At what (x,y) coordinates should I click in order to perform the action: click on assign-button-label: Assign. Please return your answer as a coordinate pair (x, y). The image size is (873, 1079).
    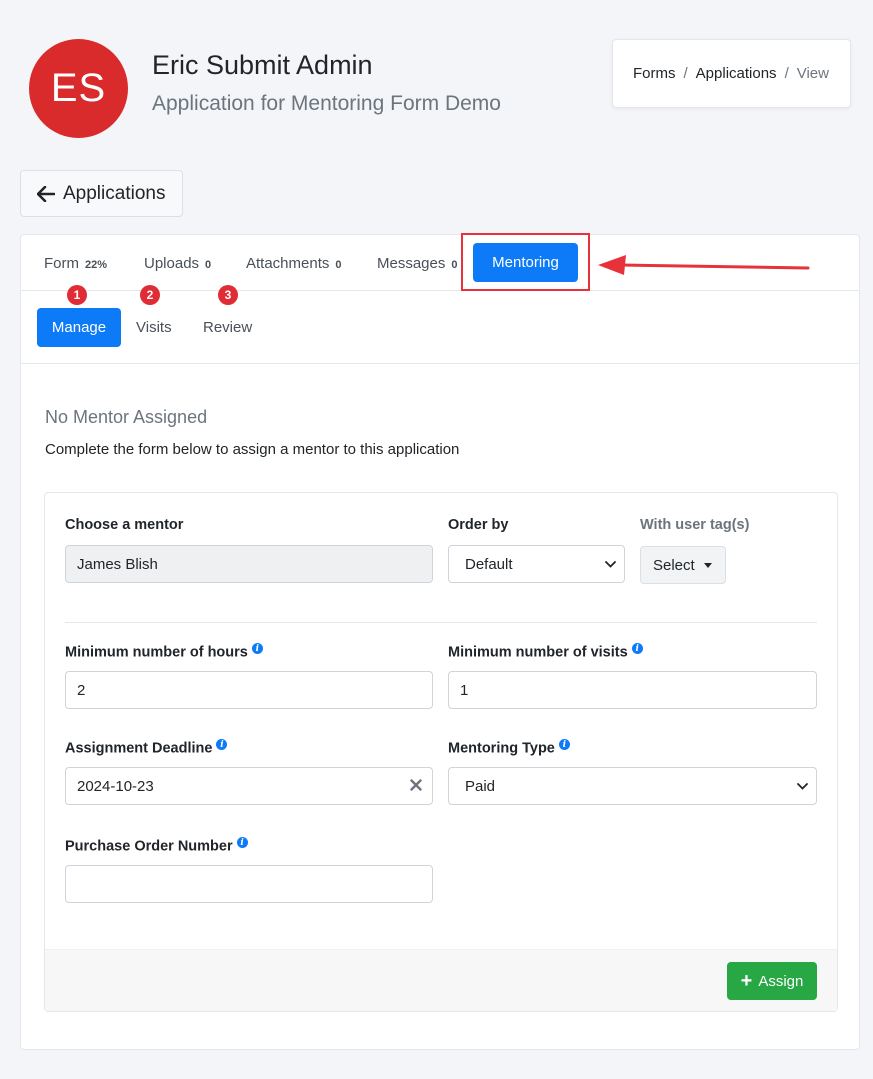
    Looking at the image, I should click on (781, 981).